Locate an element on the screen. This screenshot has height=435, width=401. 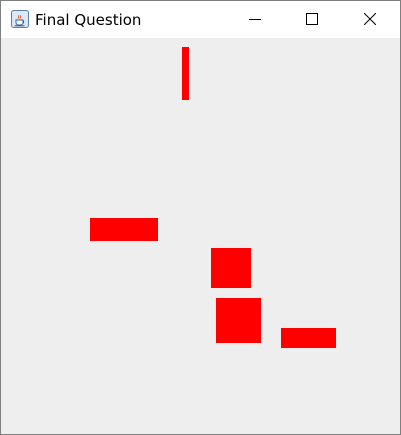
minimize-icon is located at coordinates (255, 19).